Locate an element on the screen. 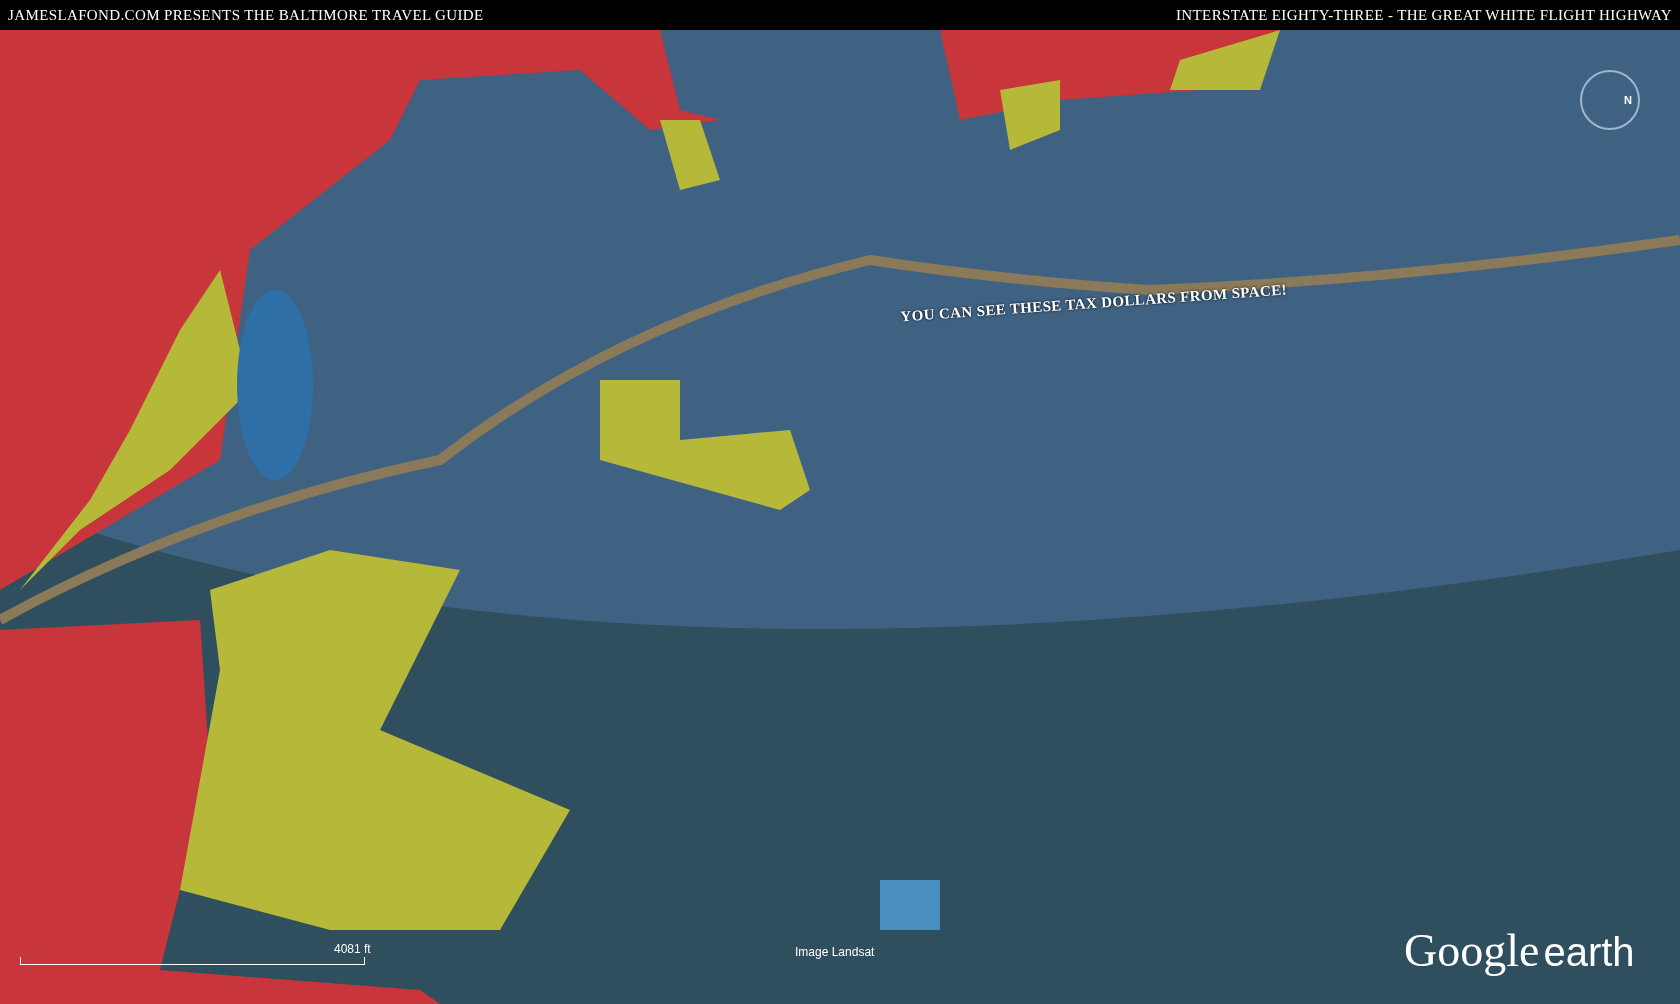 The width and height of the screenshot is (1680, 1004). map-annotation: YOU CAN SEE THESE TAX DOLLARS FROM SPACE! is located at coordinates (1093, 303).